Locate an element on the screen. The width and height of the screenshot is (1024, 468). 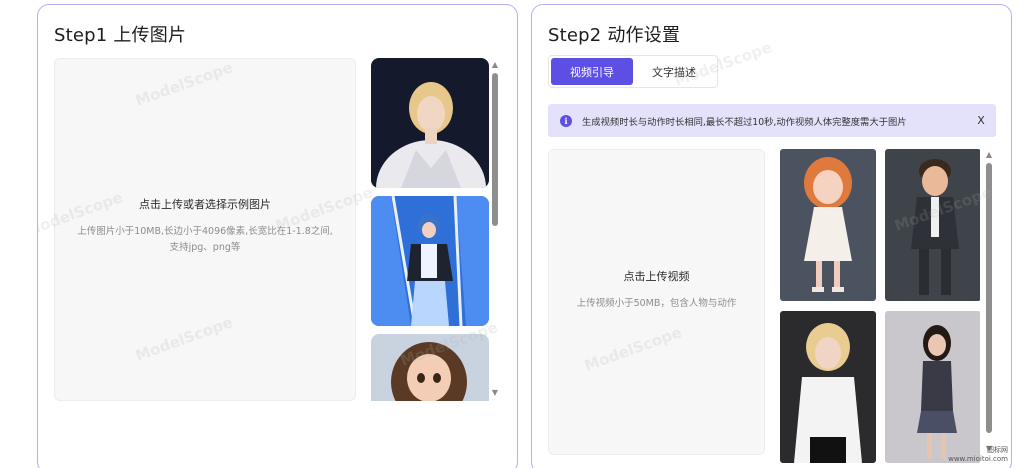
close-icon: X is located at coordinates (981, 120).